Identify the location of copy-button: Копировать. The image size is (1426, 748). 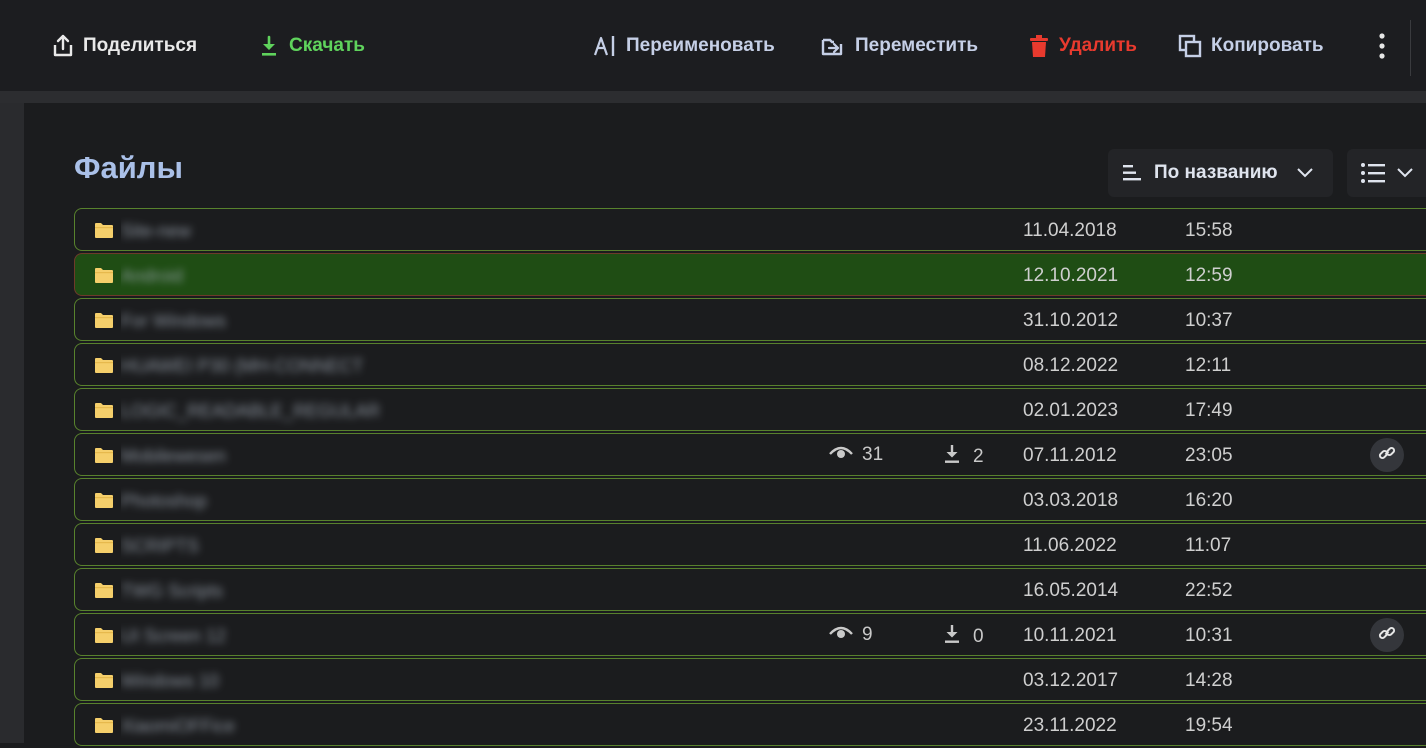
(1251, 46).